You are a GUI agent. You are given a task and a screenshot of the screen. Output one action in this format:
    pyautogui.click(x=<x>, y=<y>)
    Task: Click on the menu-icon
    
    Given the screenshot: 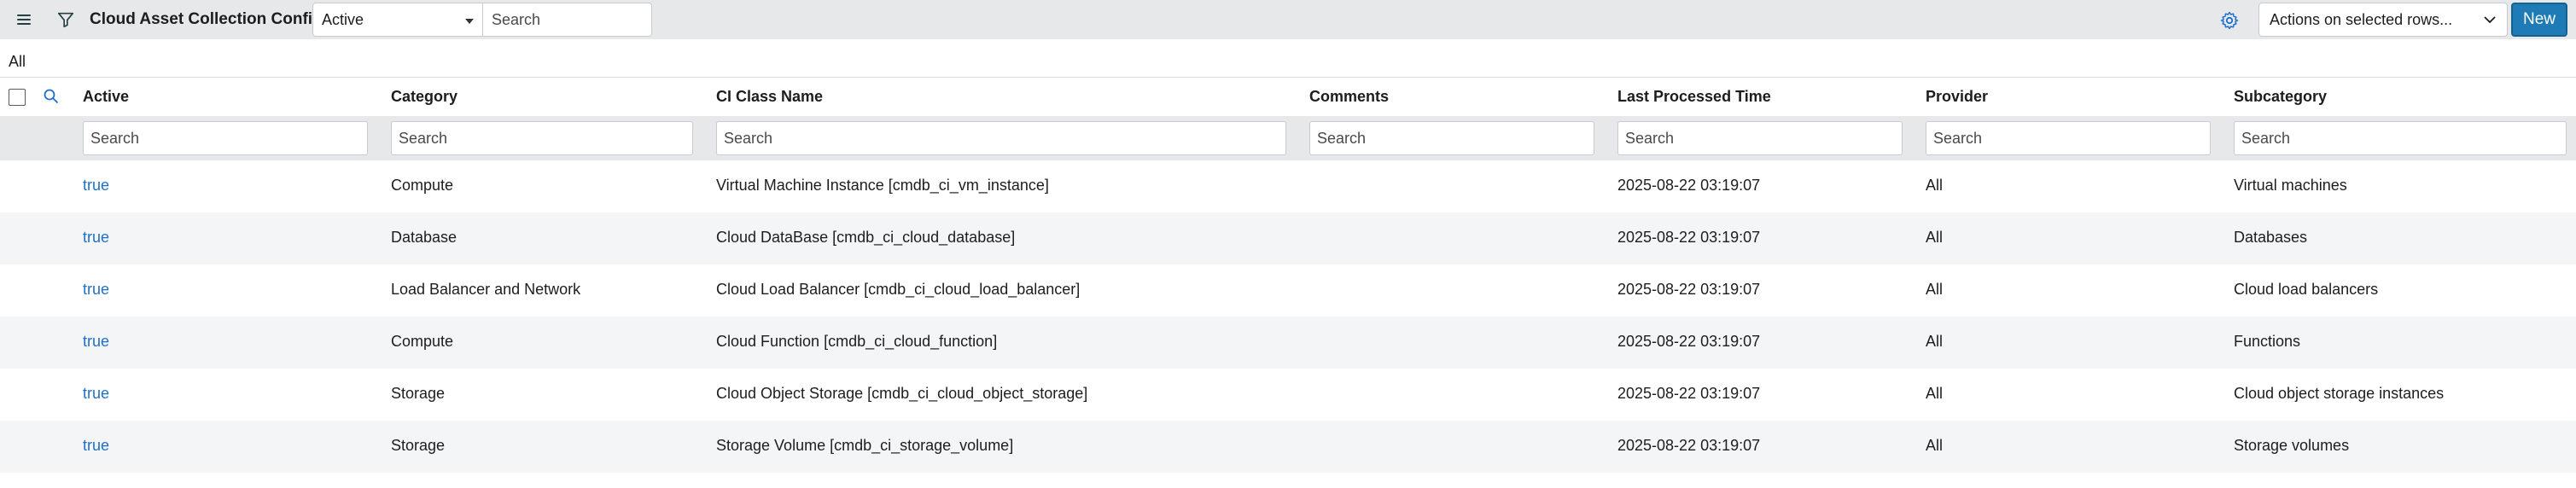 What is the action you would take?
    pyautogui.click(x=25, y=19)
    